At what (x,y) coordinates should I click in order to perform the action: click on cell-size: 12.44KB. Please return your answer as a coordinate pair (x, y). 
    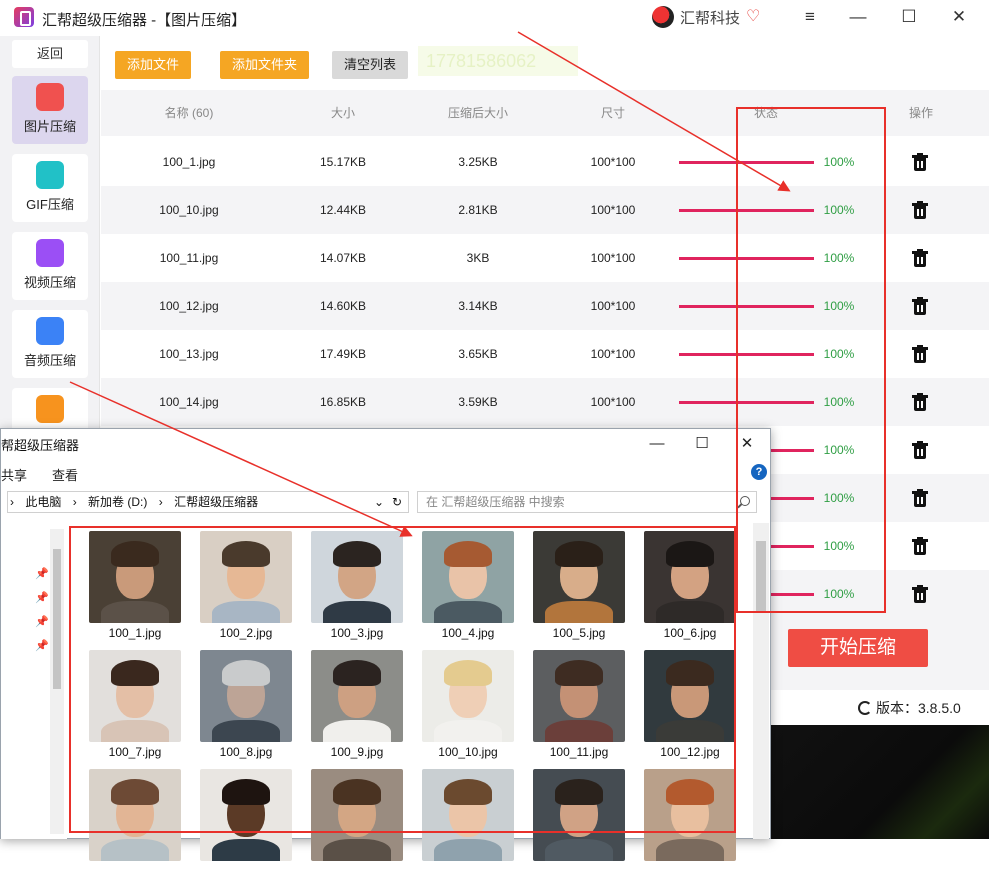
    Looking at the image, I should click on (343, 210).